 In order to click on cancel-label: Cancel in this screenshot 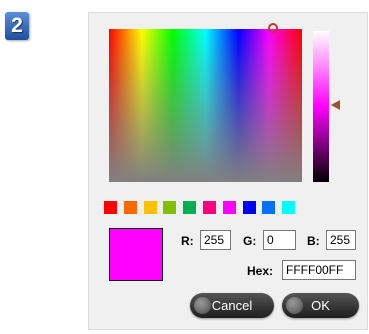, I will do `click(232, 305)`.